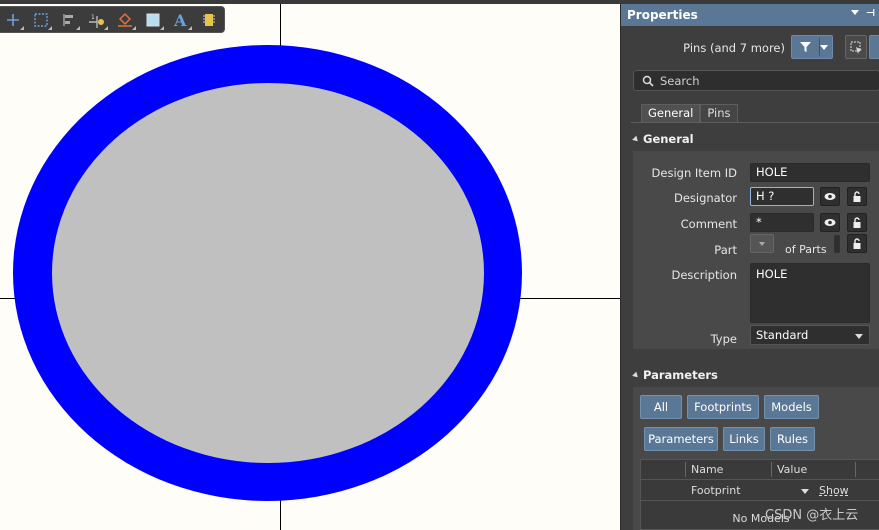 This screenshot has width=879, height=530. Describe the element at coordinates (782, 196) in the screenshot. I see `designator-field: H ?` at that location.